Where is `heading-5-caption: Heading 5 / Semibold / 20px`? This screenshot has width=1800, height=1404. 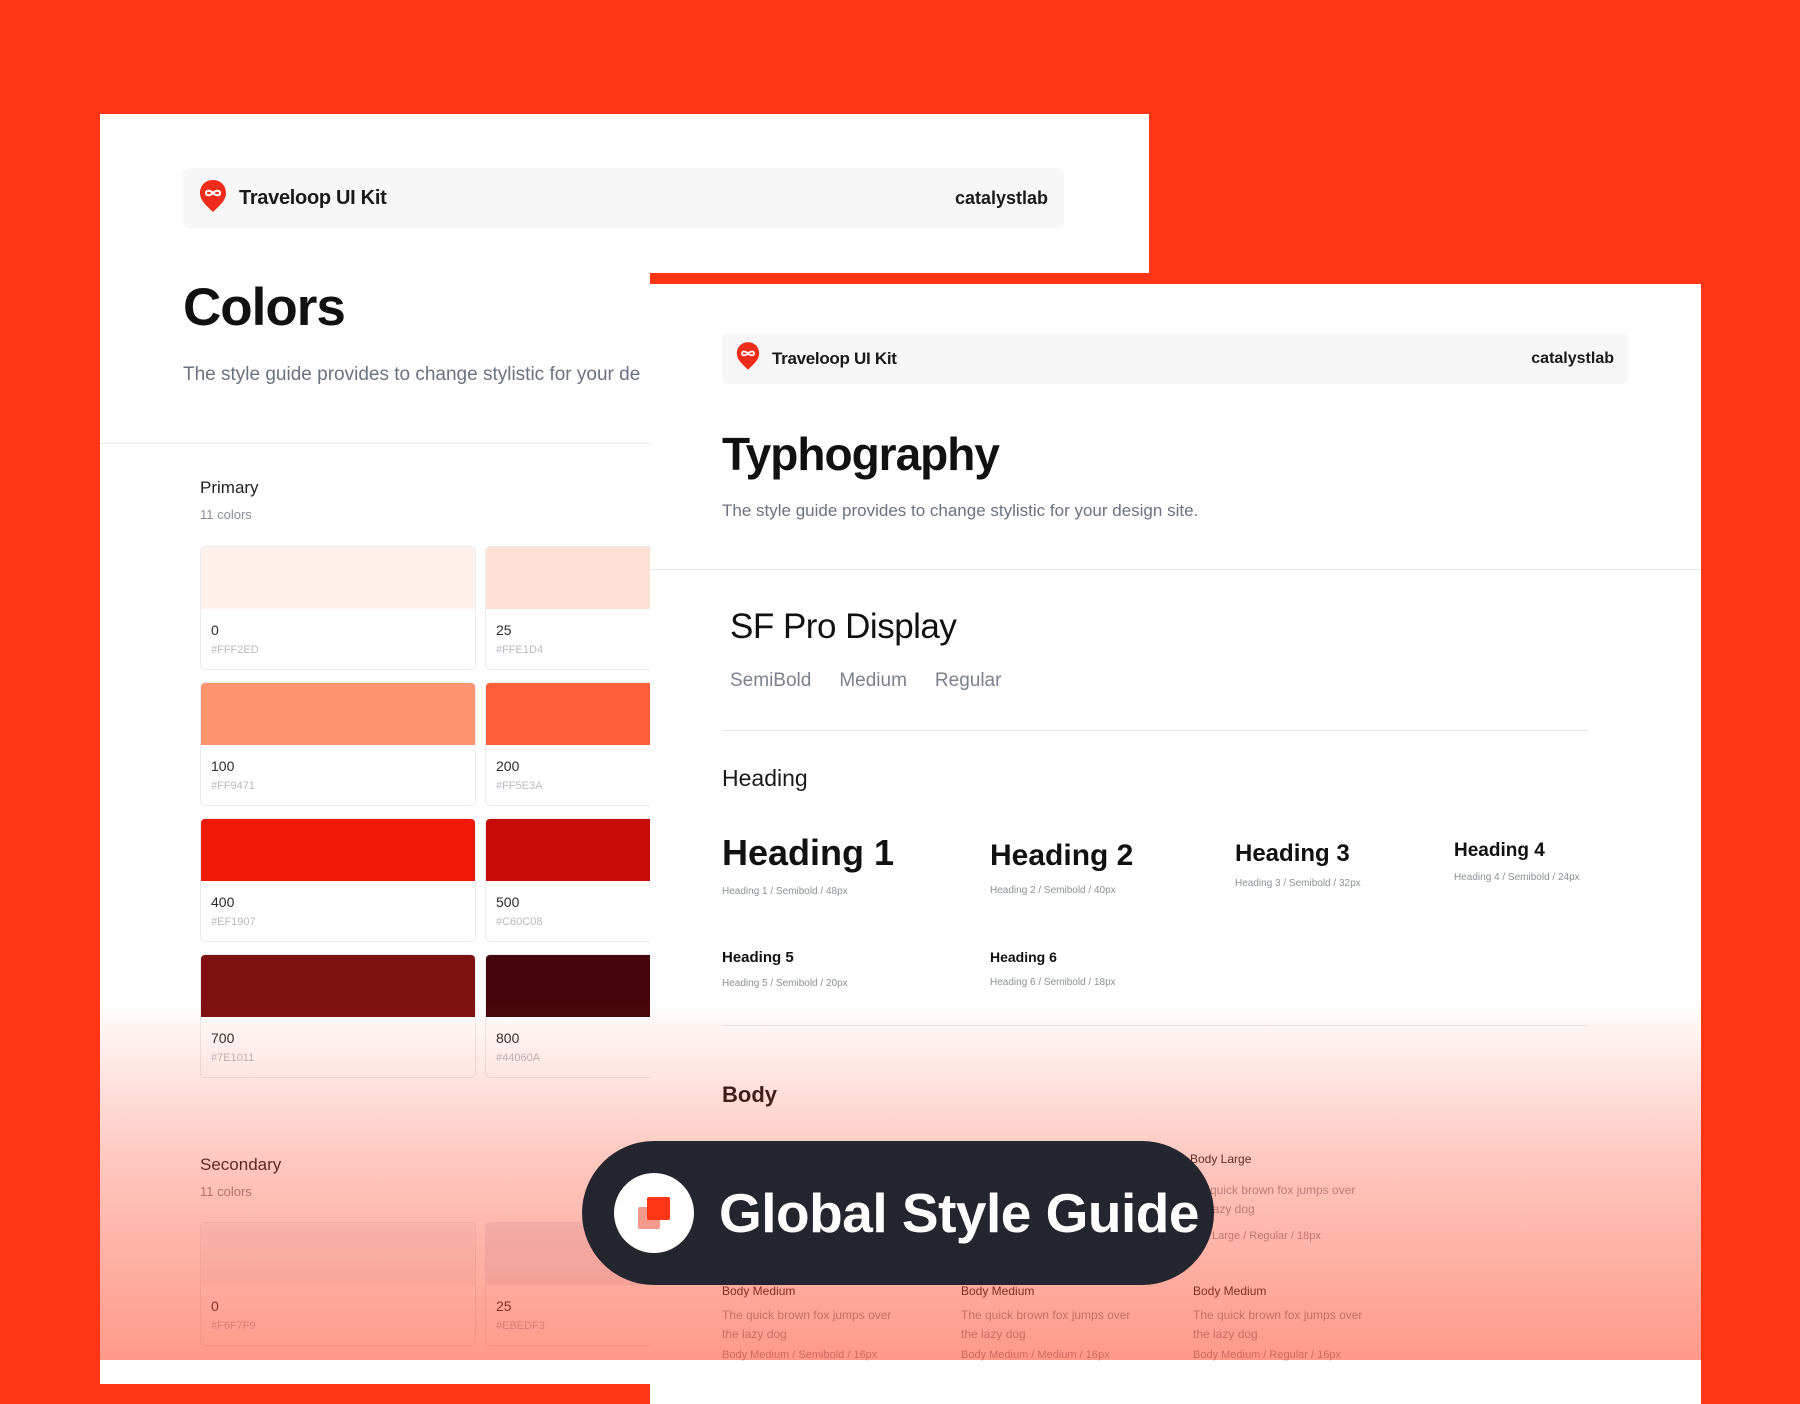
heading-5-caption: Heading 5 / Semibold / 20px is located at coordinates (785, 983).